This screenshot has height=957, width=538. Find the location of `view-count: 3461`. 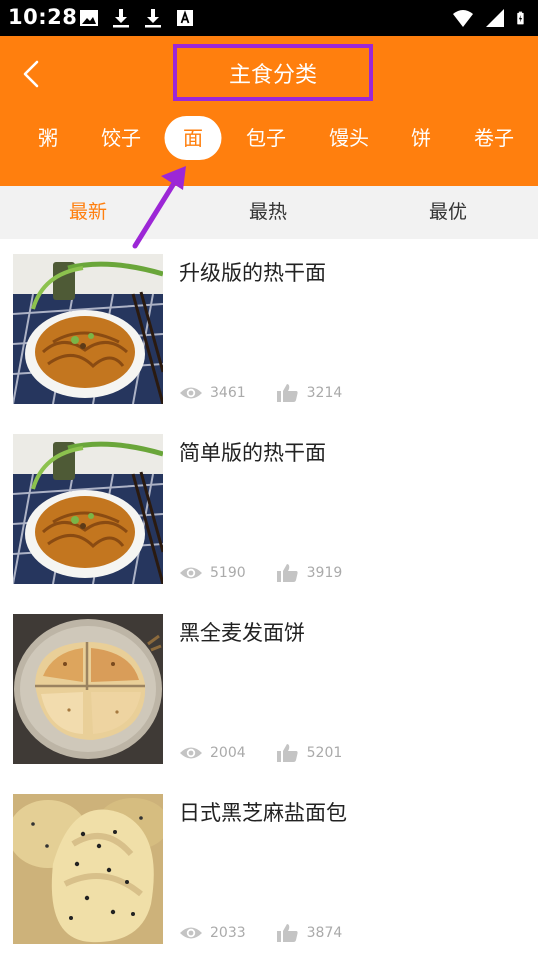

view-count: 3461 is located at coordinates (212, 393).